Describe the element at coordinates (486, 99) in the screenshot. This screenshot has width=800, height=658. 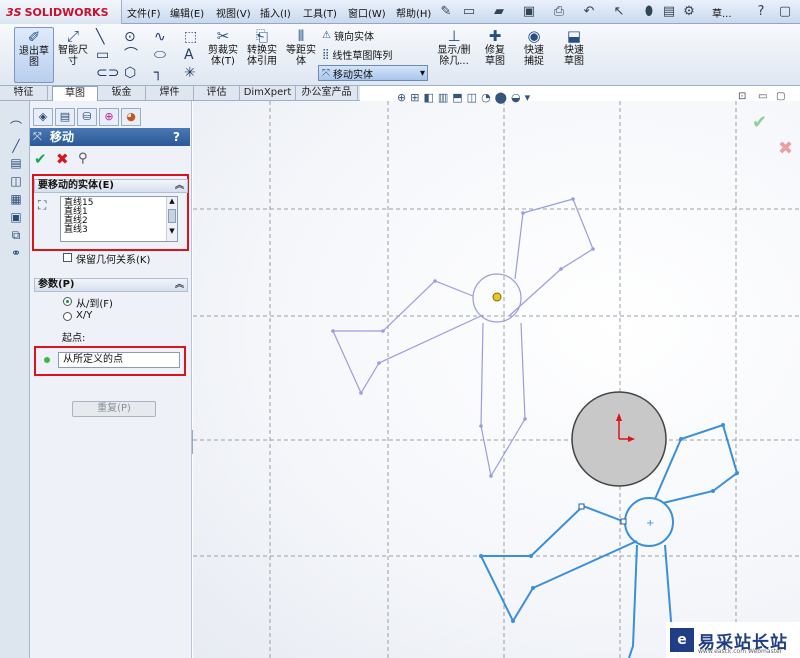
I see `hide-show-items-icon: ◔` at that location.